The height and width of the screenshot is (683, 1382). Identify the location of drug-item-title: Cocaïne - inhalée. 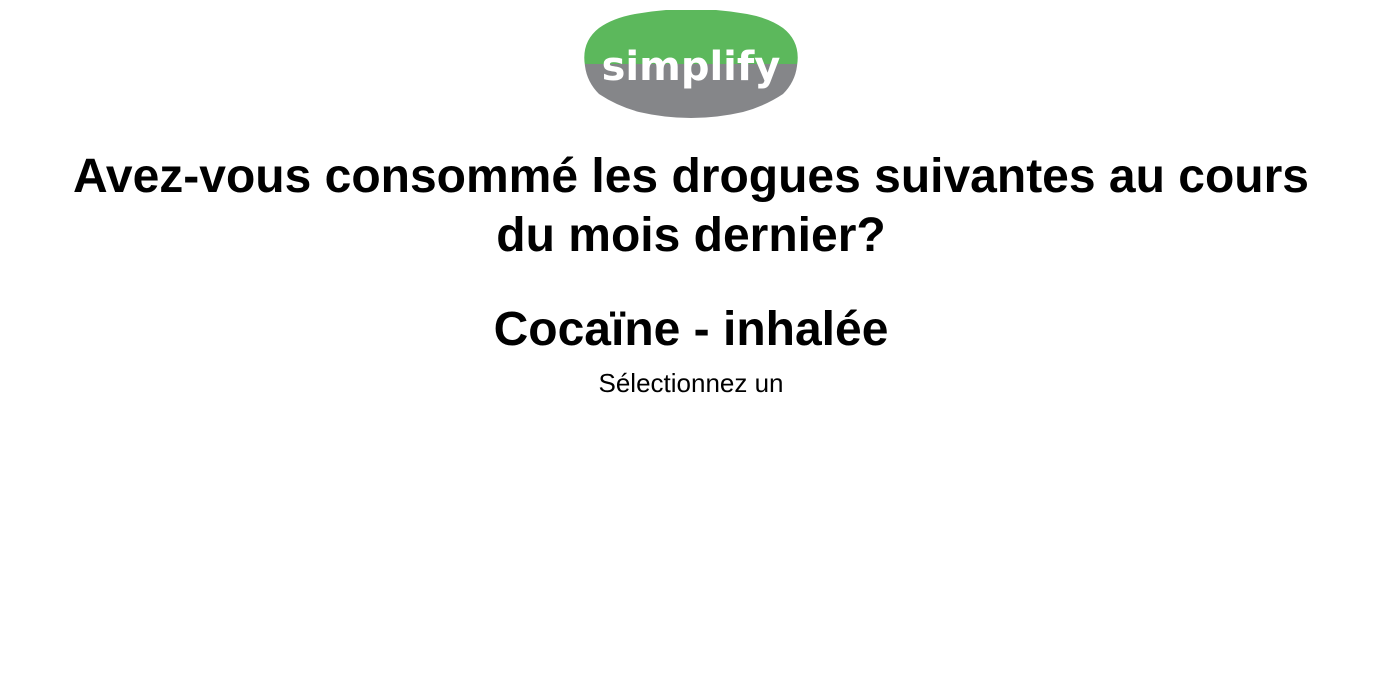
(691, 329).